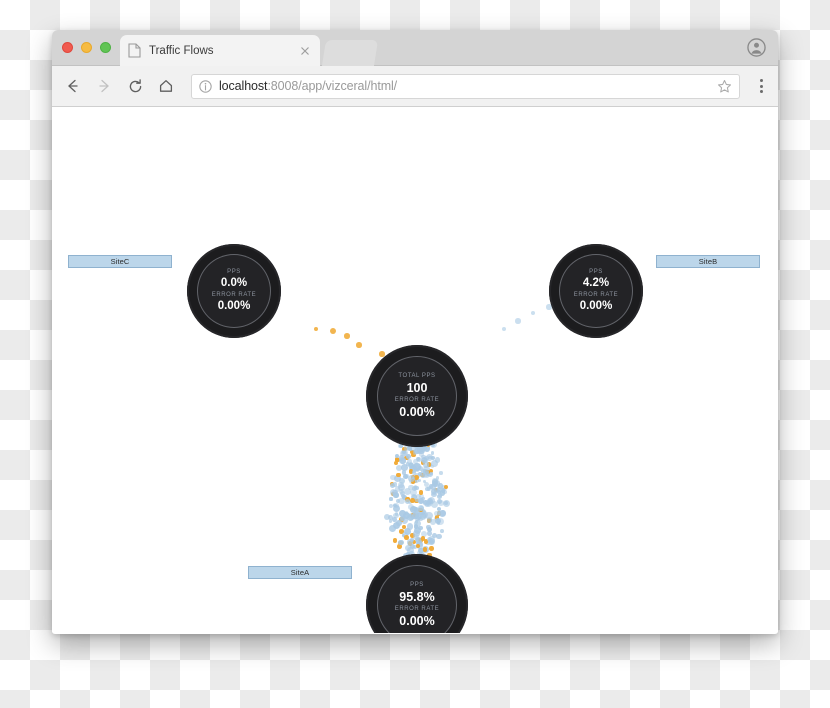 This screenshot has height=708, width=830. What do you see at coordinates (305, 51) in the screenshot?
I see `close-icon` at bounding box center [305, 51].